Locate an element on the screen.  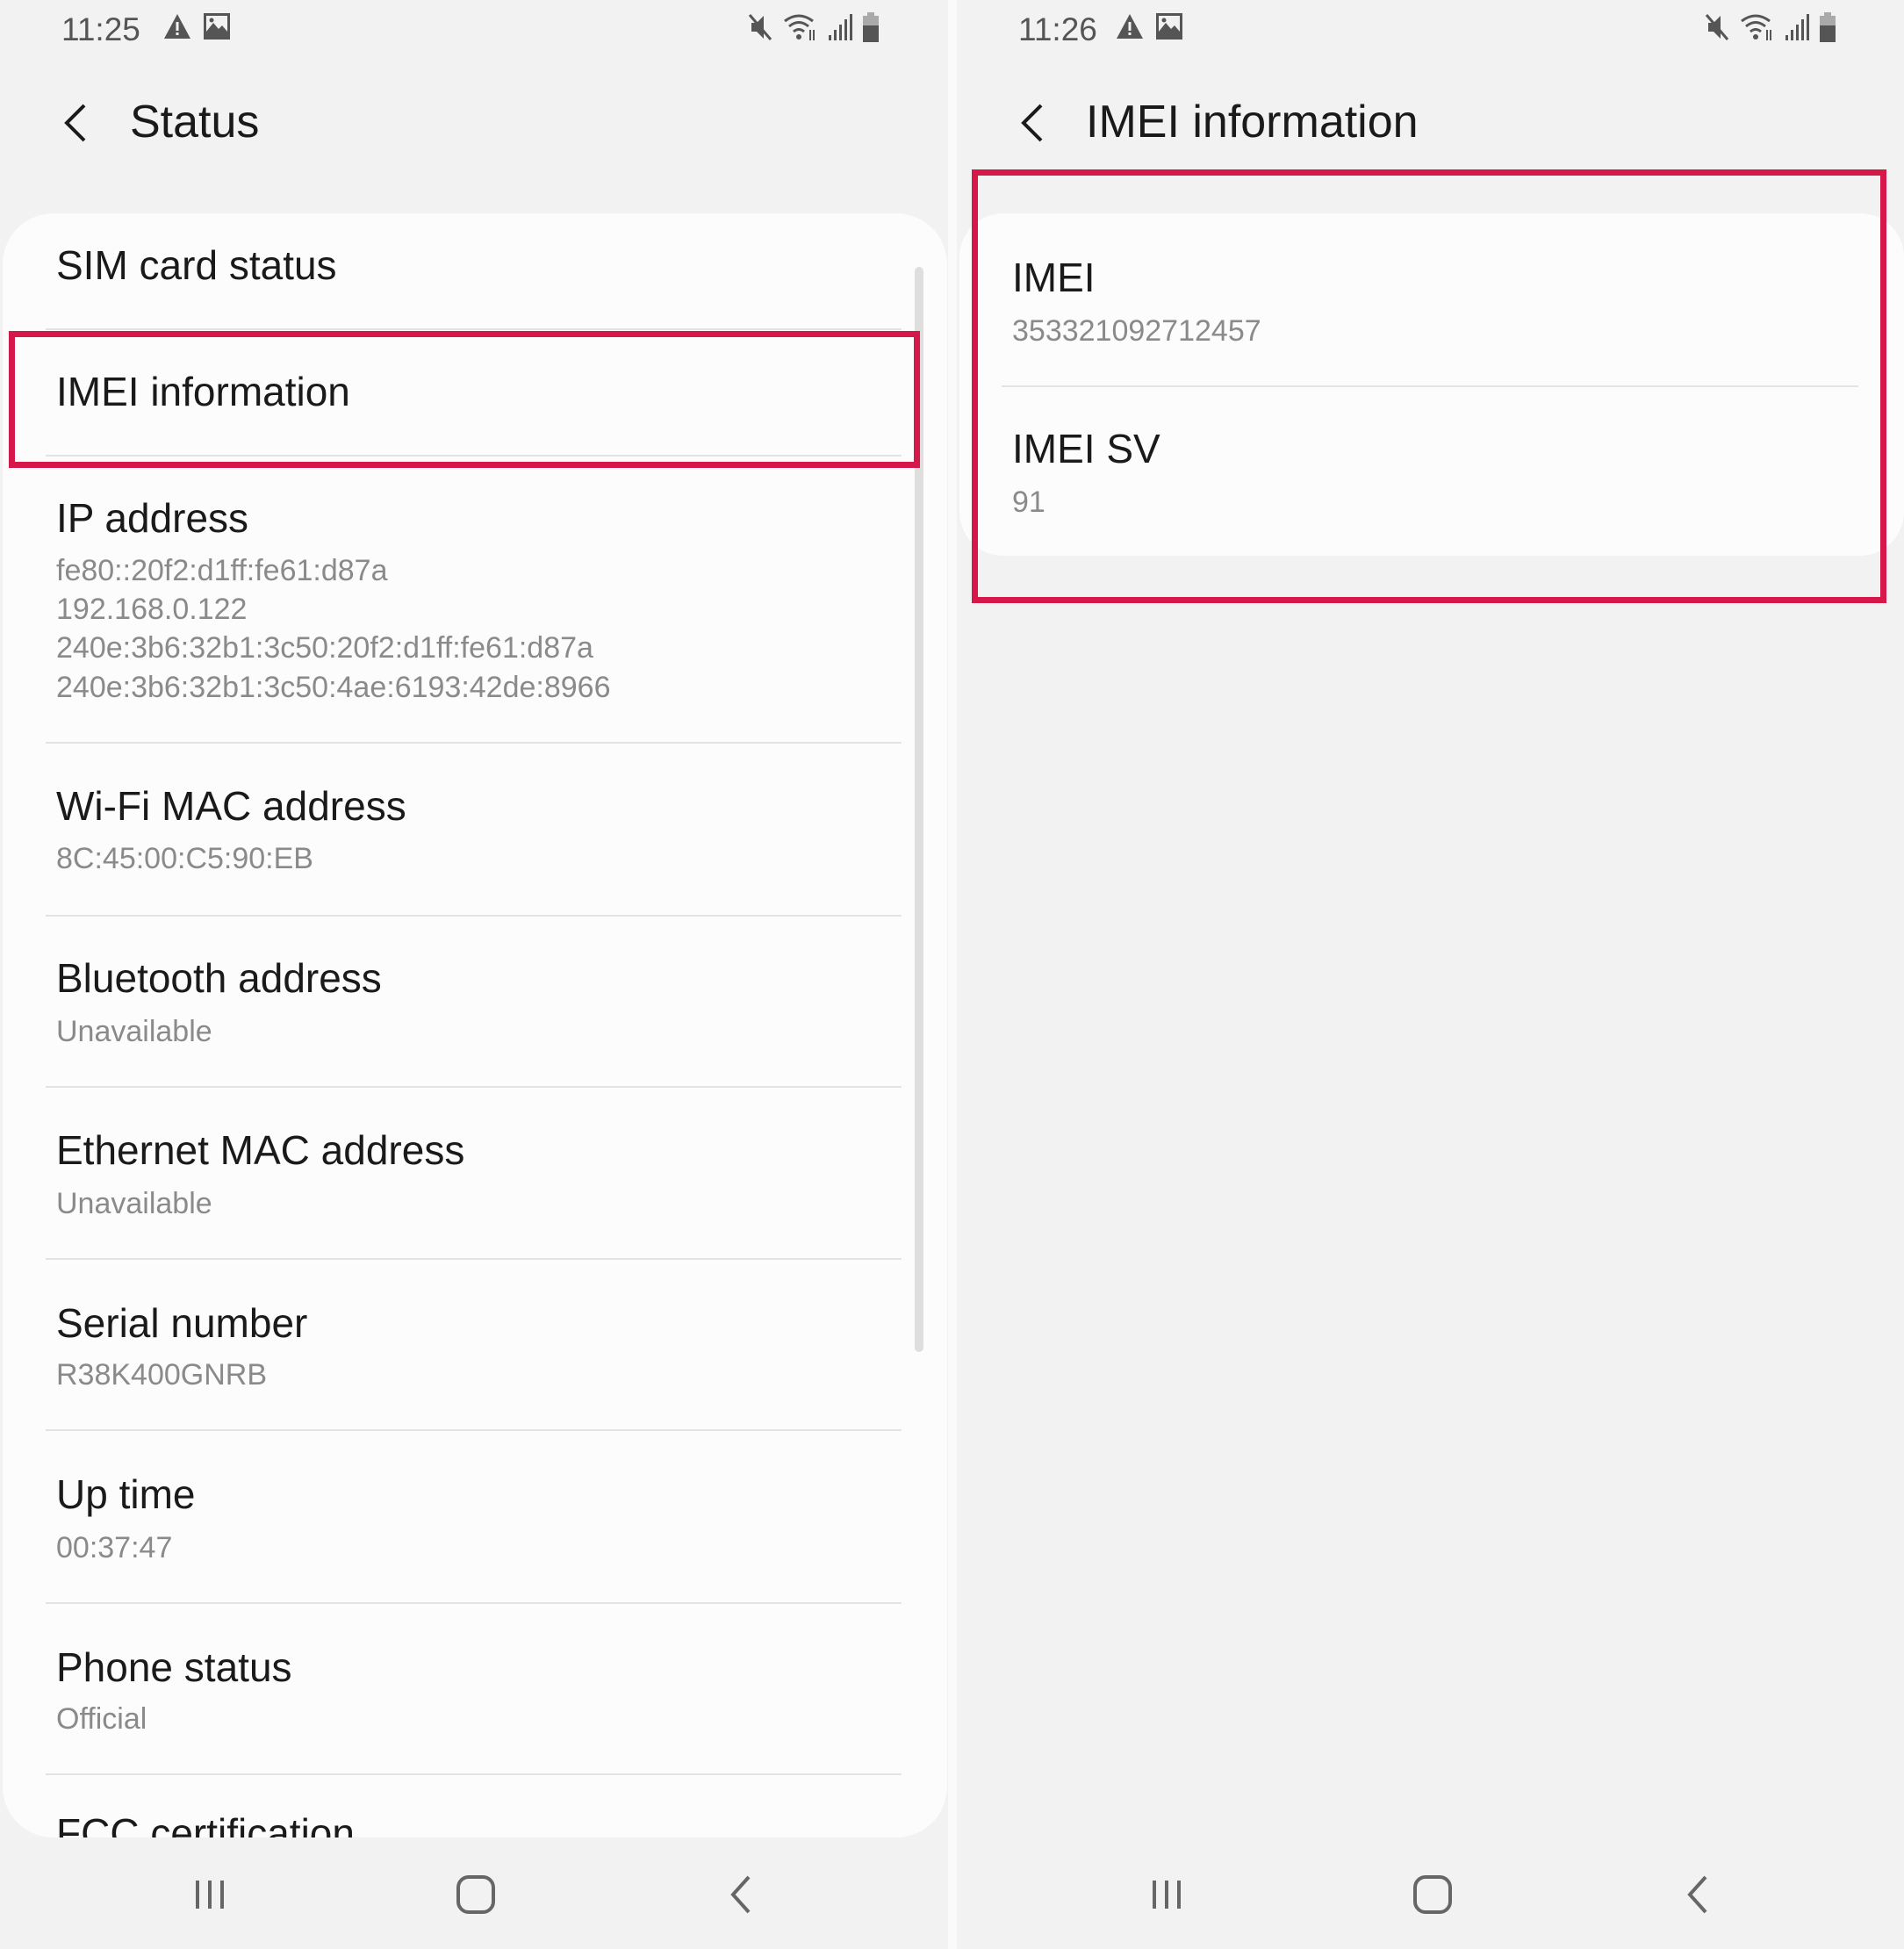
list-item-wifi-mac-address: Wi-Fi MAC address 8C:45:00:C5:90:EB is located at coordinates (475, 830).